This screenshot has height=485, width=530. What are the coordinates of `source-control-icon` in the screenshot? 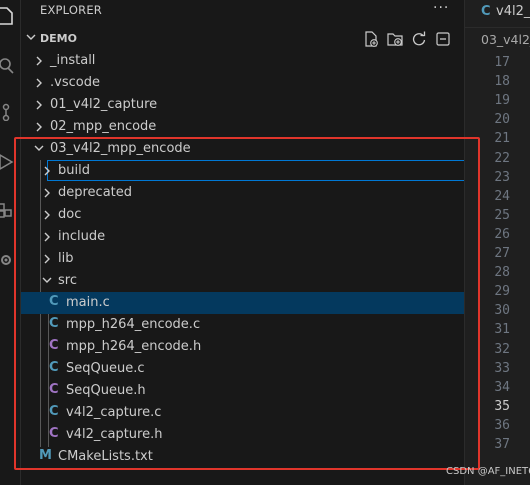 It's located at (10, 112).